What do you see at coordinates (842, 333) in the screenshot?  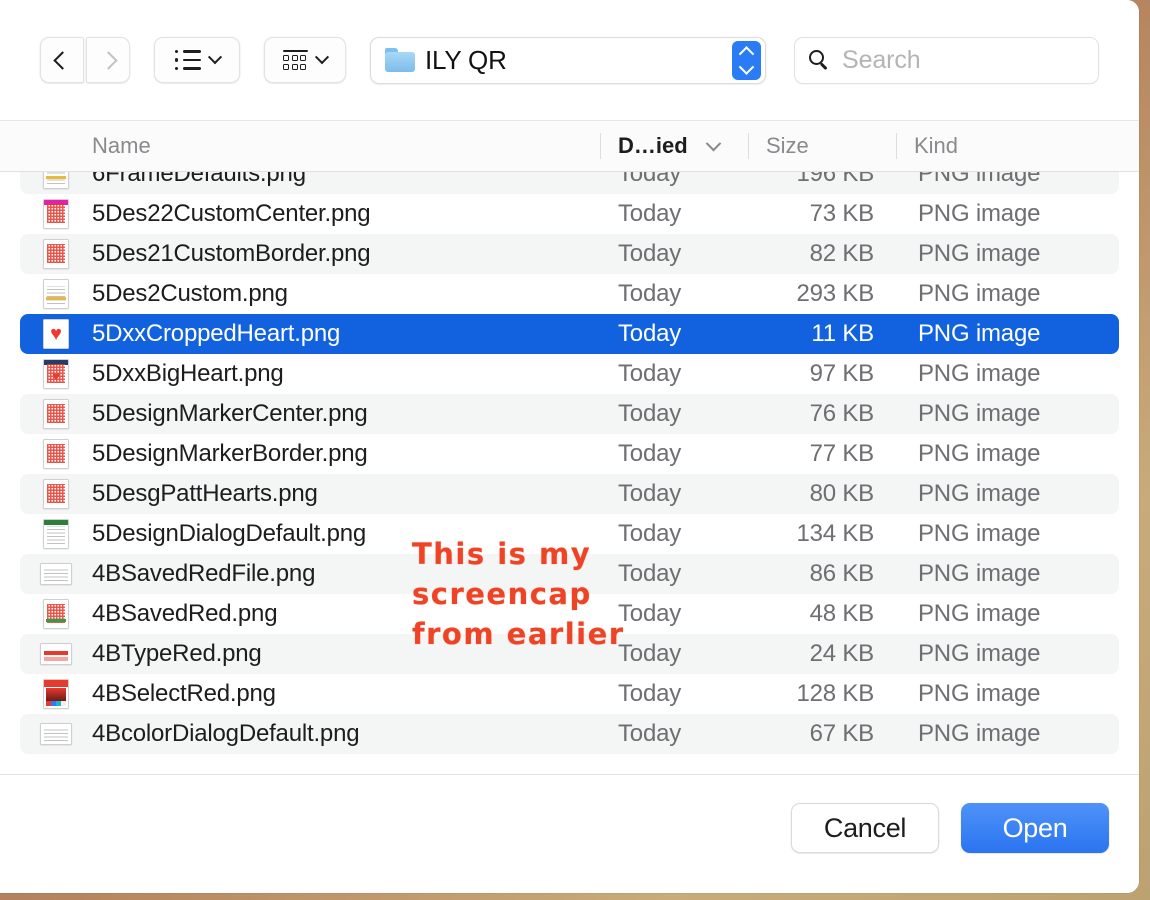 I see `file-size-cell: 11 KB` at bounding box center [842, 333].